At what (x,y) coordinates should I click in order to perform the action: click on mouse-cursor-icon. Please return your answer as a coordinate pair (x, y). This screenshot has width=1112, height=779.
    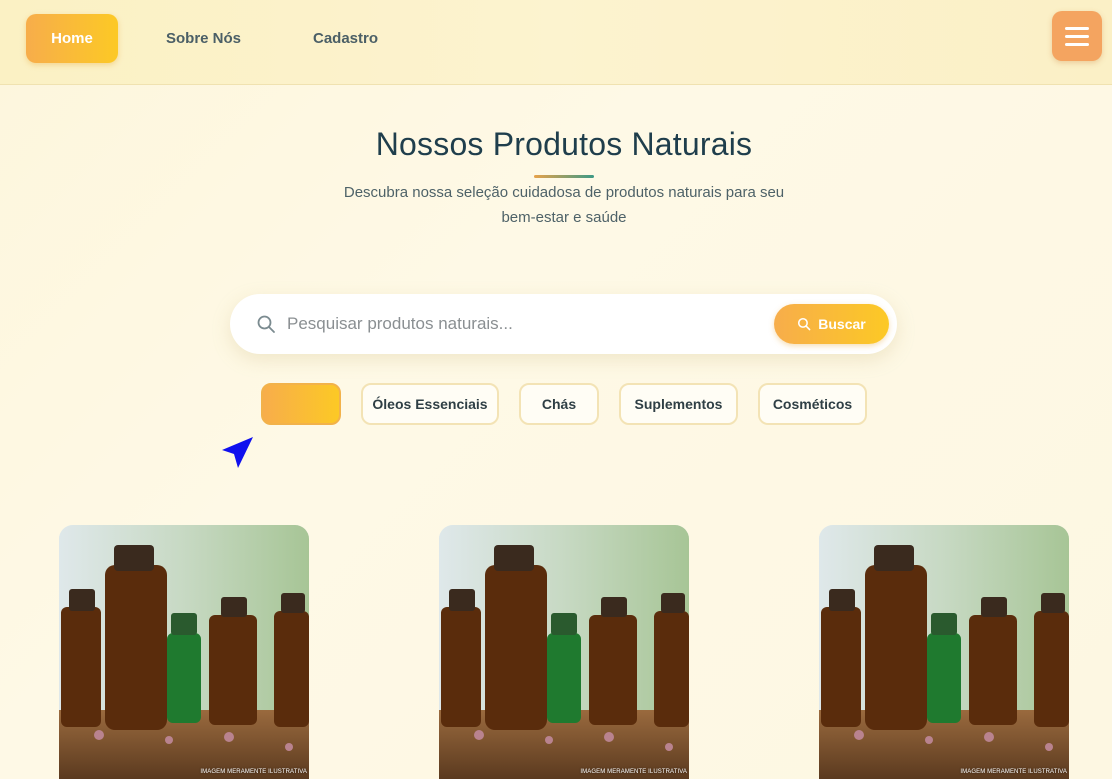
    Looking at the image, I should click on (237, 452).